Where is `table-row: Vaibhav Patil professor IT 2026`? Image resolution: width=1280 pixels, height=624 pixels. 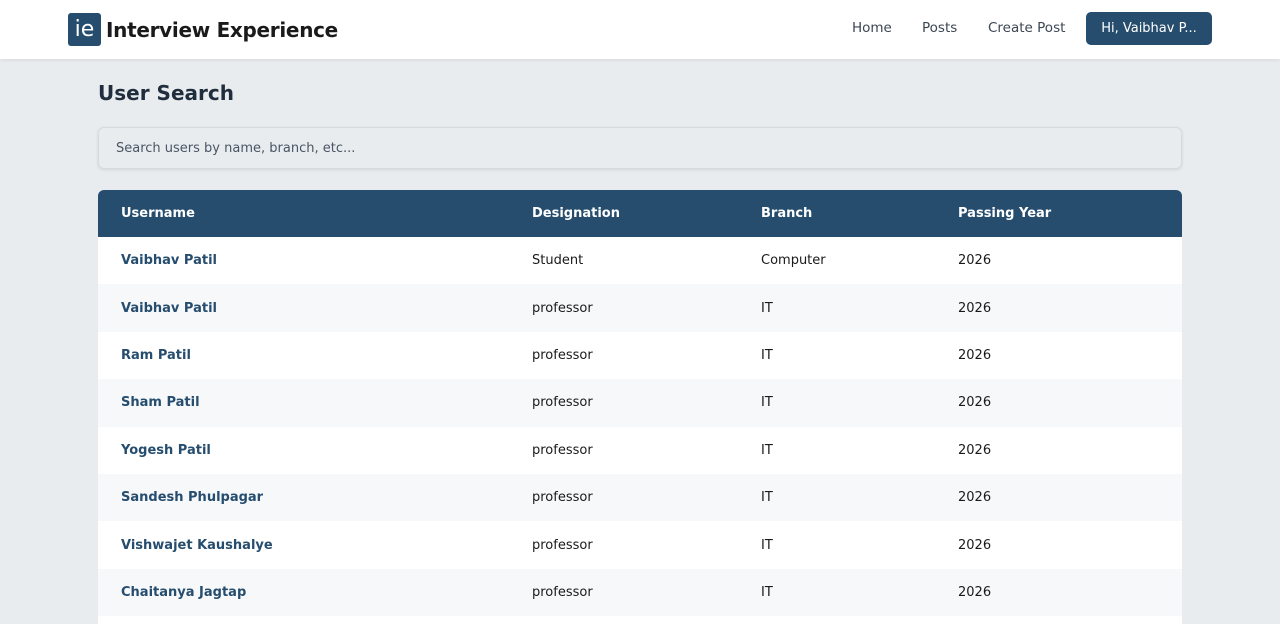 table-row: Vaibhav Patil professor IT 2026 is located at coordinates (640, 308).